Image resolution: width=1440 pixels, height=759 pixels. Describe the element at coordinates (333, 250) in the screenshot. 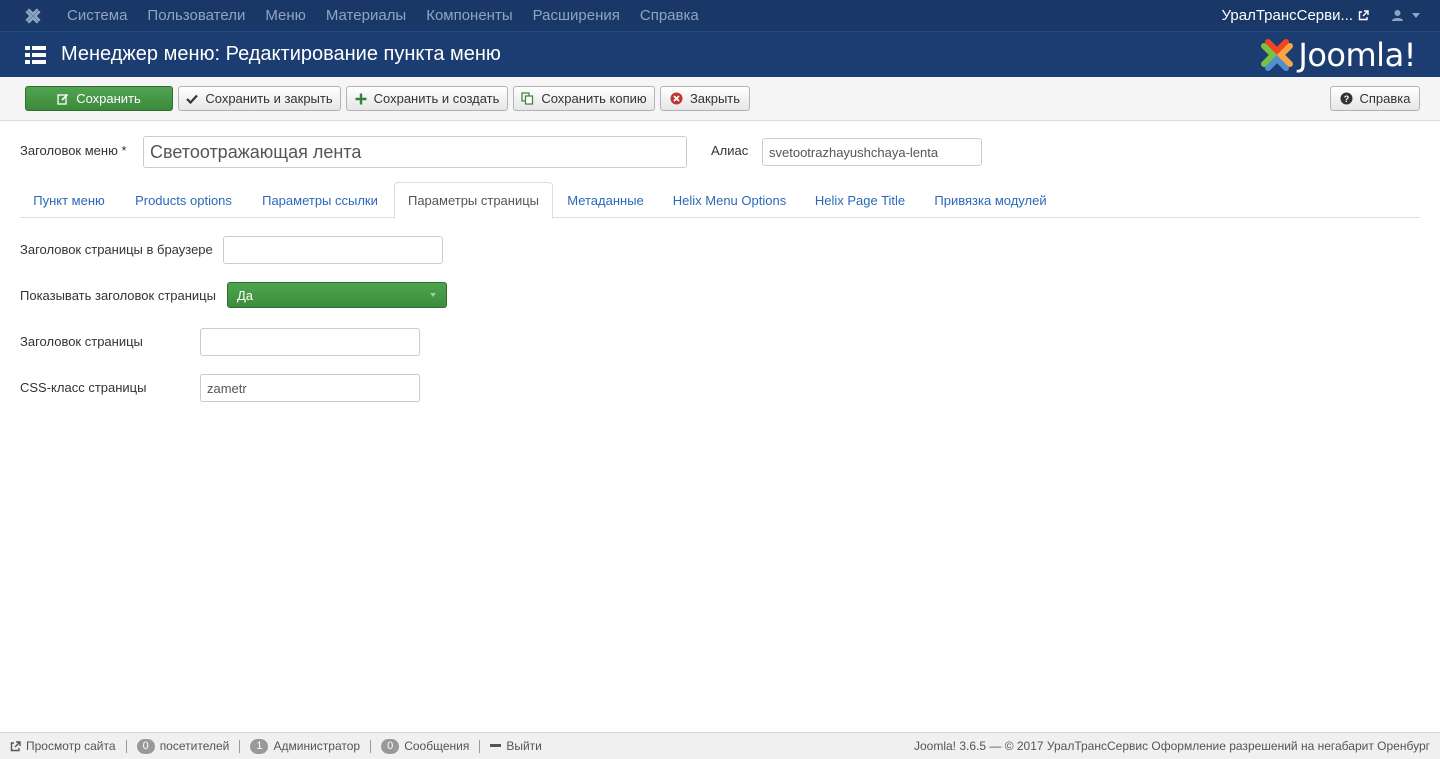

I see `browser-title-input` at that location.